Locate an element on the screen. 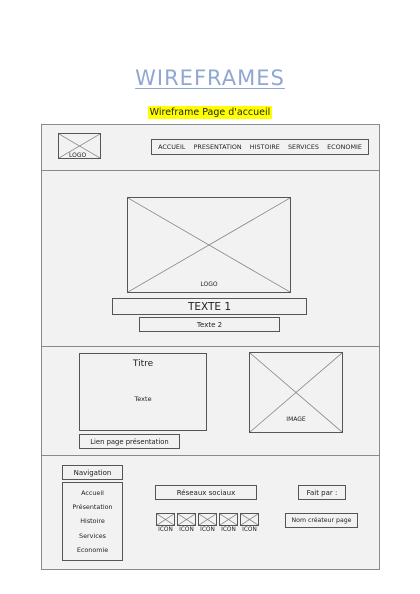 The height and width of the screenshot is (594, 420). made-by-label: Fait par : is located at coordinates (322, 492).